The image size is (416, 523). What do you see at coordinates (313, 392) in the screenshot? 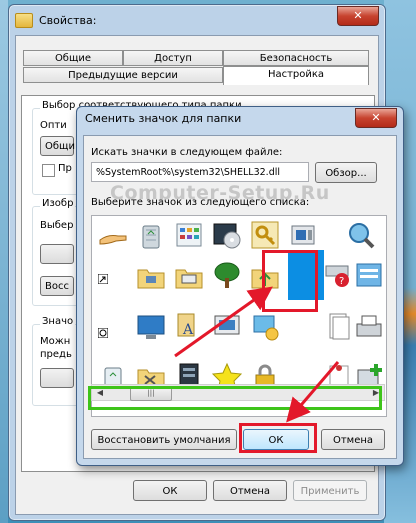
I see `arrow-to-ok-button` at bounding box center [313, 392].